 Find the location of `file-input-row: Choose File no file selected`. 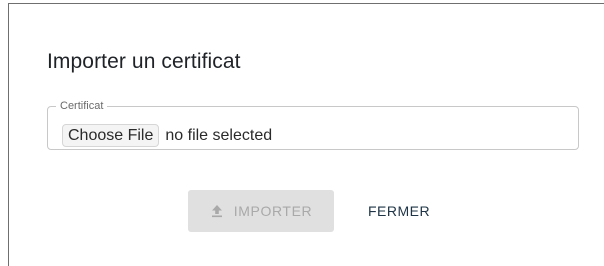

file-input-row: Choose File no file selected is located at coordinates (167, 135).